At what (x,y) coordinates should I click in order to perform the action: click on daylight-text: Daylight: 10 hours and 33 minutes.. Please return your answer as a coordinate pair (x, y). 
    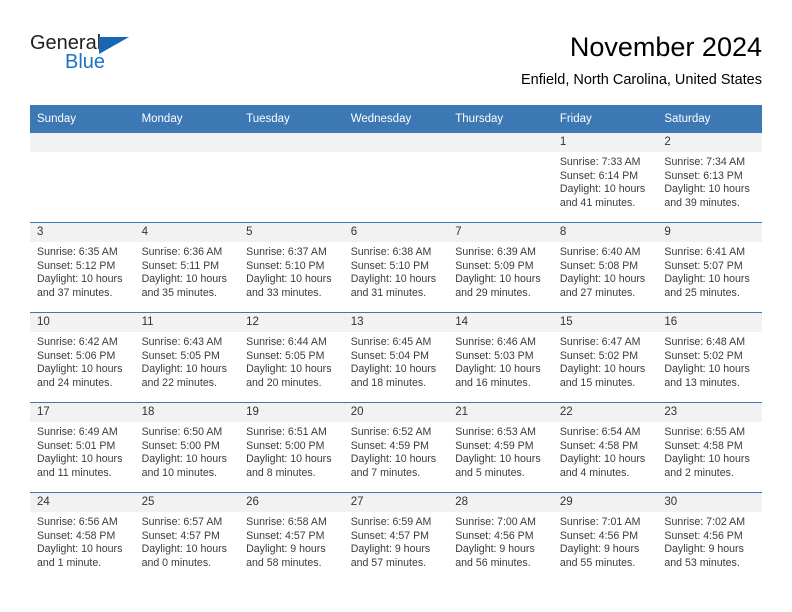
    Looking at the image, I should click on (289, 286).